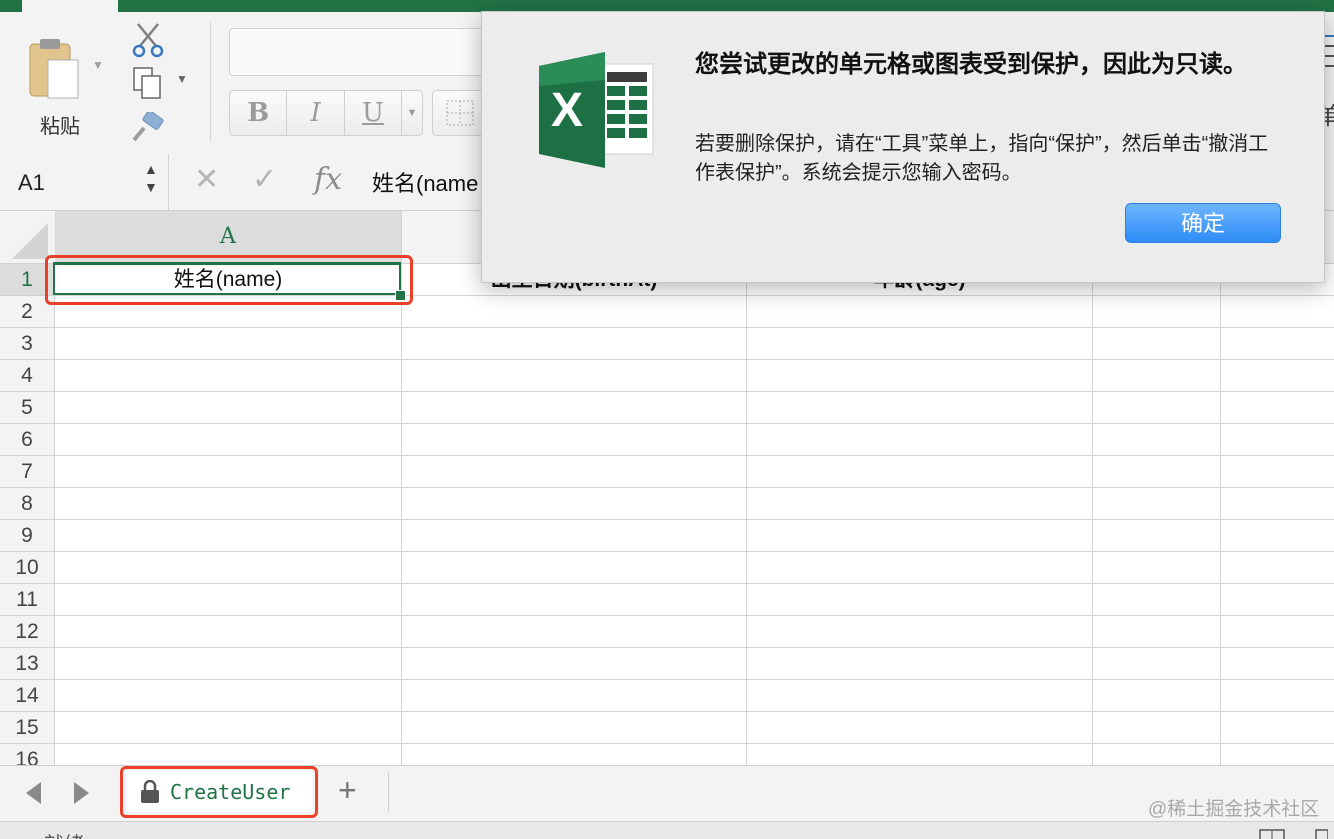  Describe the element at coordinates (210, 82) in the screenshot. I see `ribbon-separator` at that location.